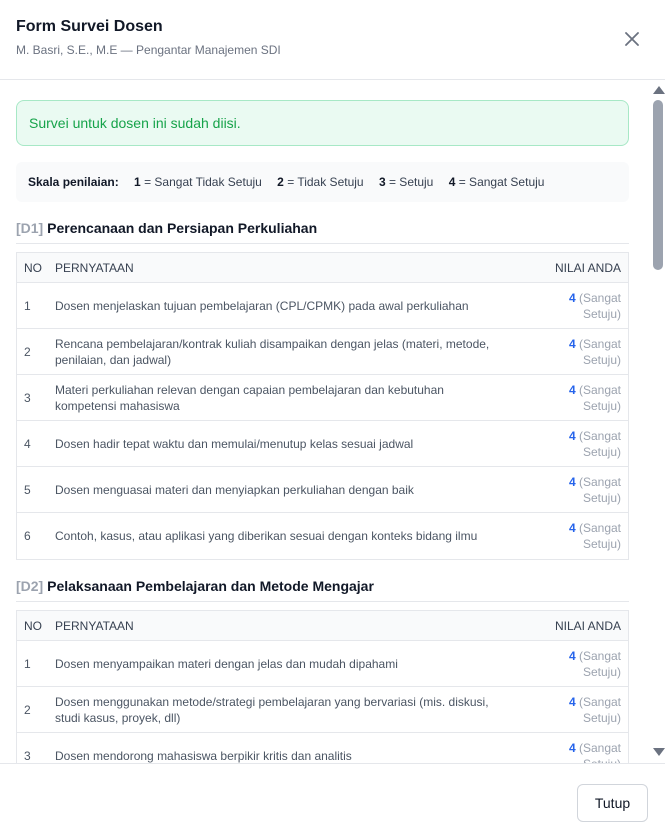 The height and width of the screenshot is (839, 665). What do you see at coordinates (198, 182) in the screenshot?
I see `scale-item: 1 = Sangat Tidak Setuju` at bounding box center [198, 182].